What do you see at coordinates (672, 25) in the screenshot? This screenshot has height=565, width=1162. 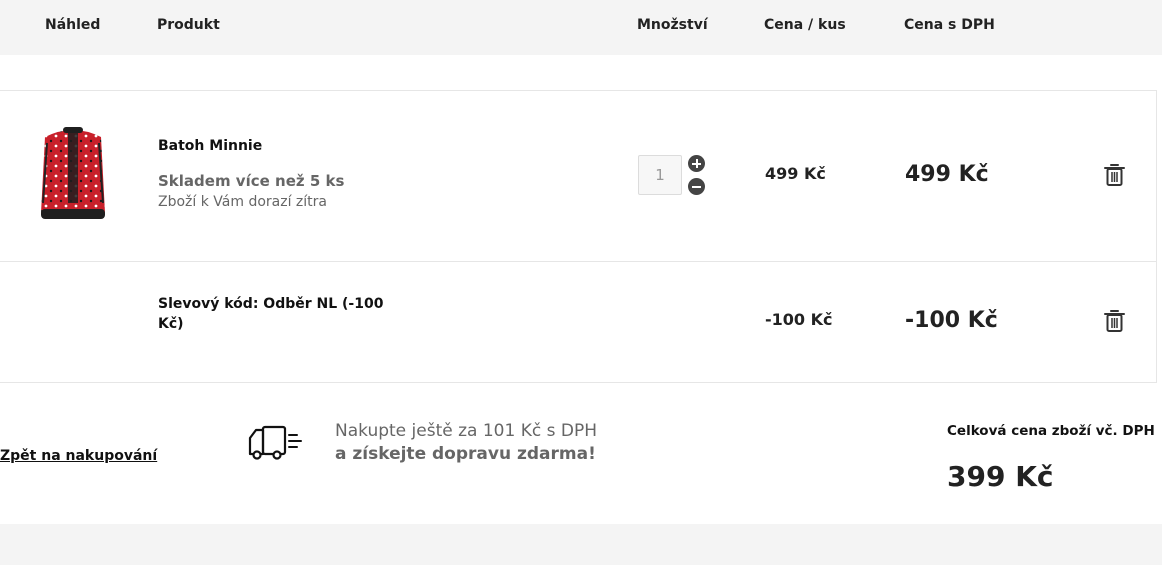 I see `column-header-quantity: Množství` at bounding box center [672, 25].